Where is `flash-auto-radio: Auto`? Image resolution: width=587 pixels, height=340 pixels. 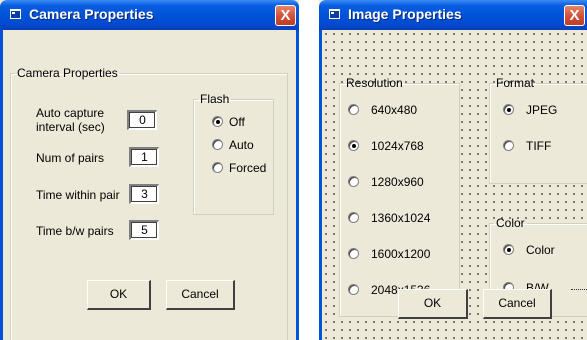
flash-auto-radio: Auto is located at coordinates (233, 145).